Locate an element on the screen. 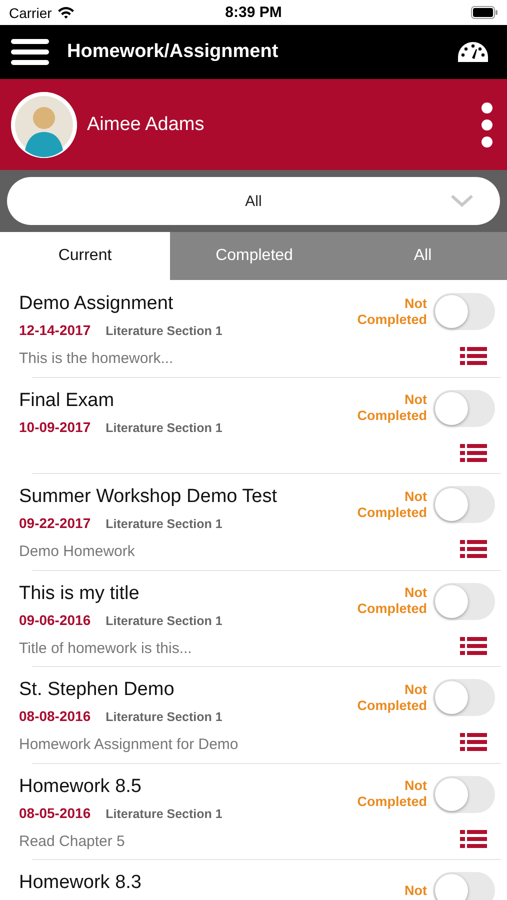 The width and height of the screenshot is (507, 900). battery-icon is located at coordinates (484, 12).